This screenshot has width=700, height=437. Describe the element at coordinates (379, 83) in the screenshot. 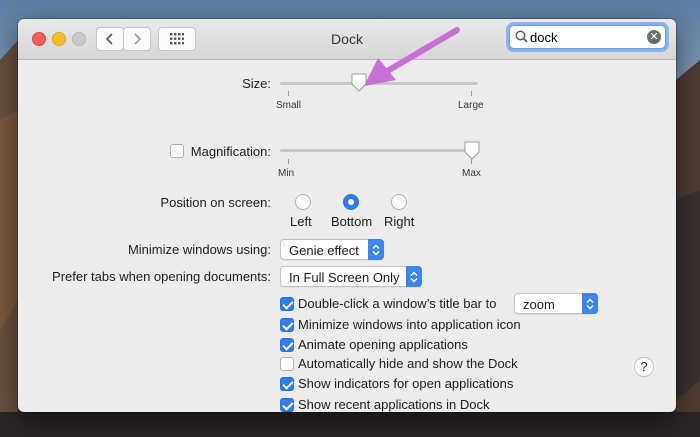

I see `size-slider-track` at that location.